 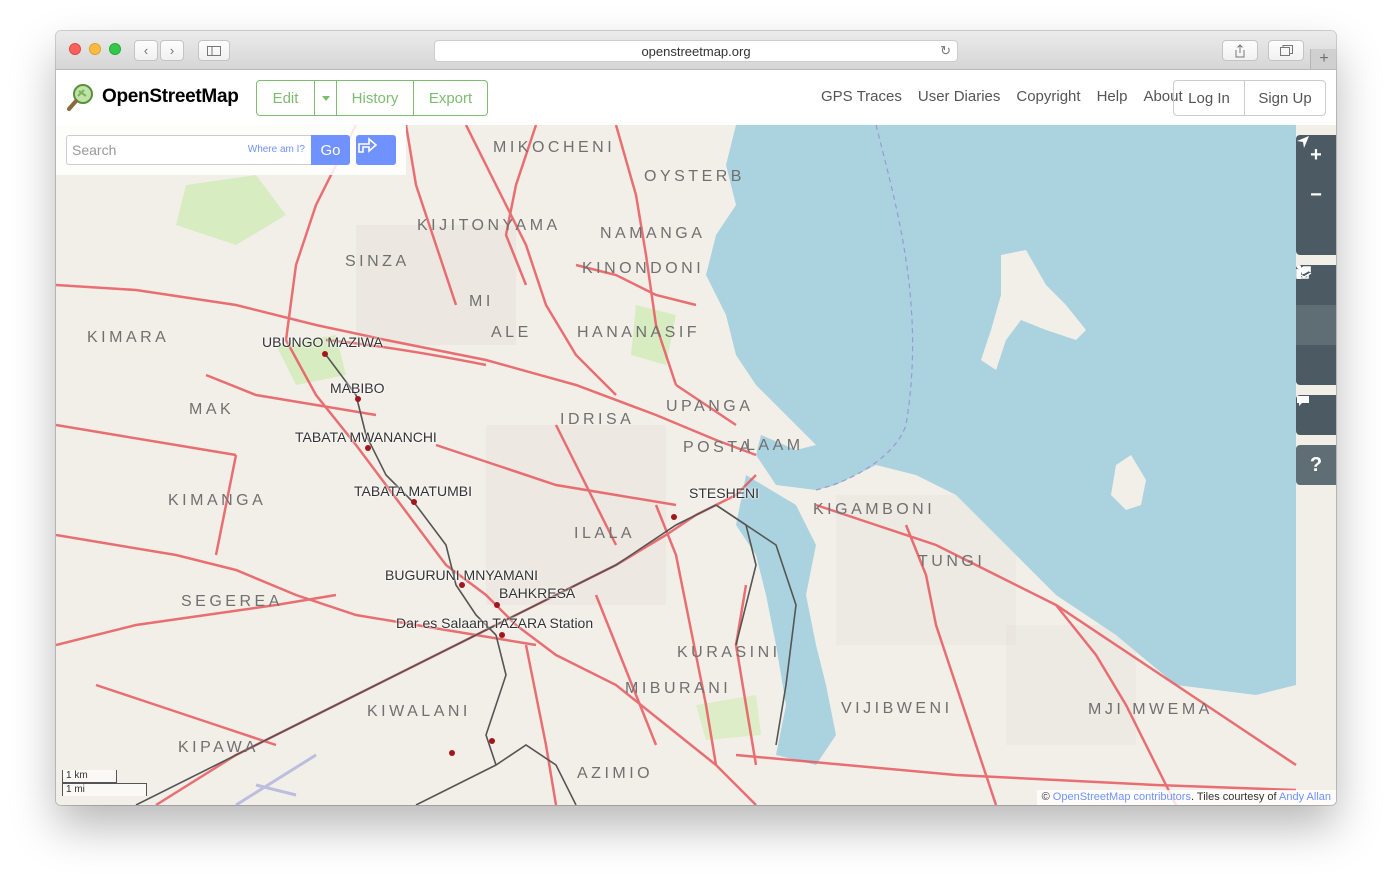 What do you see at coordinates (554, 147) in the screenshot?
I see `place-label: MIKOCHENI` at bounding box center [554, 147].